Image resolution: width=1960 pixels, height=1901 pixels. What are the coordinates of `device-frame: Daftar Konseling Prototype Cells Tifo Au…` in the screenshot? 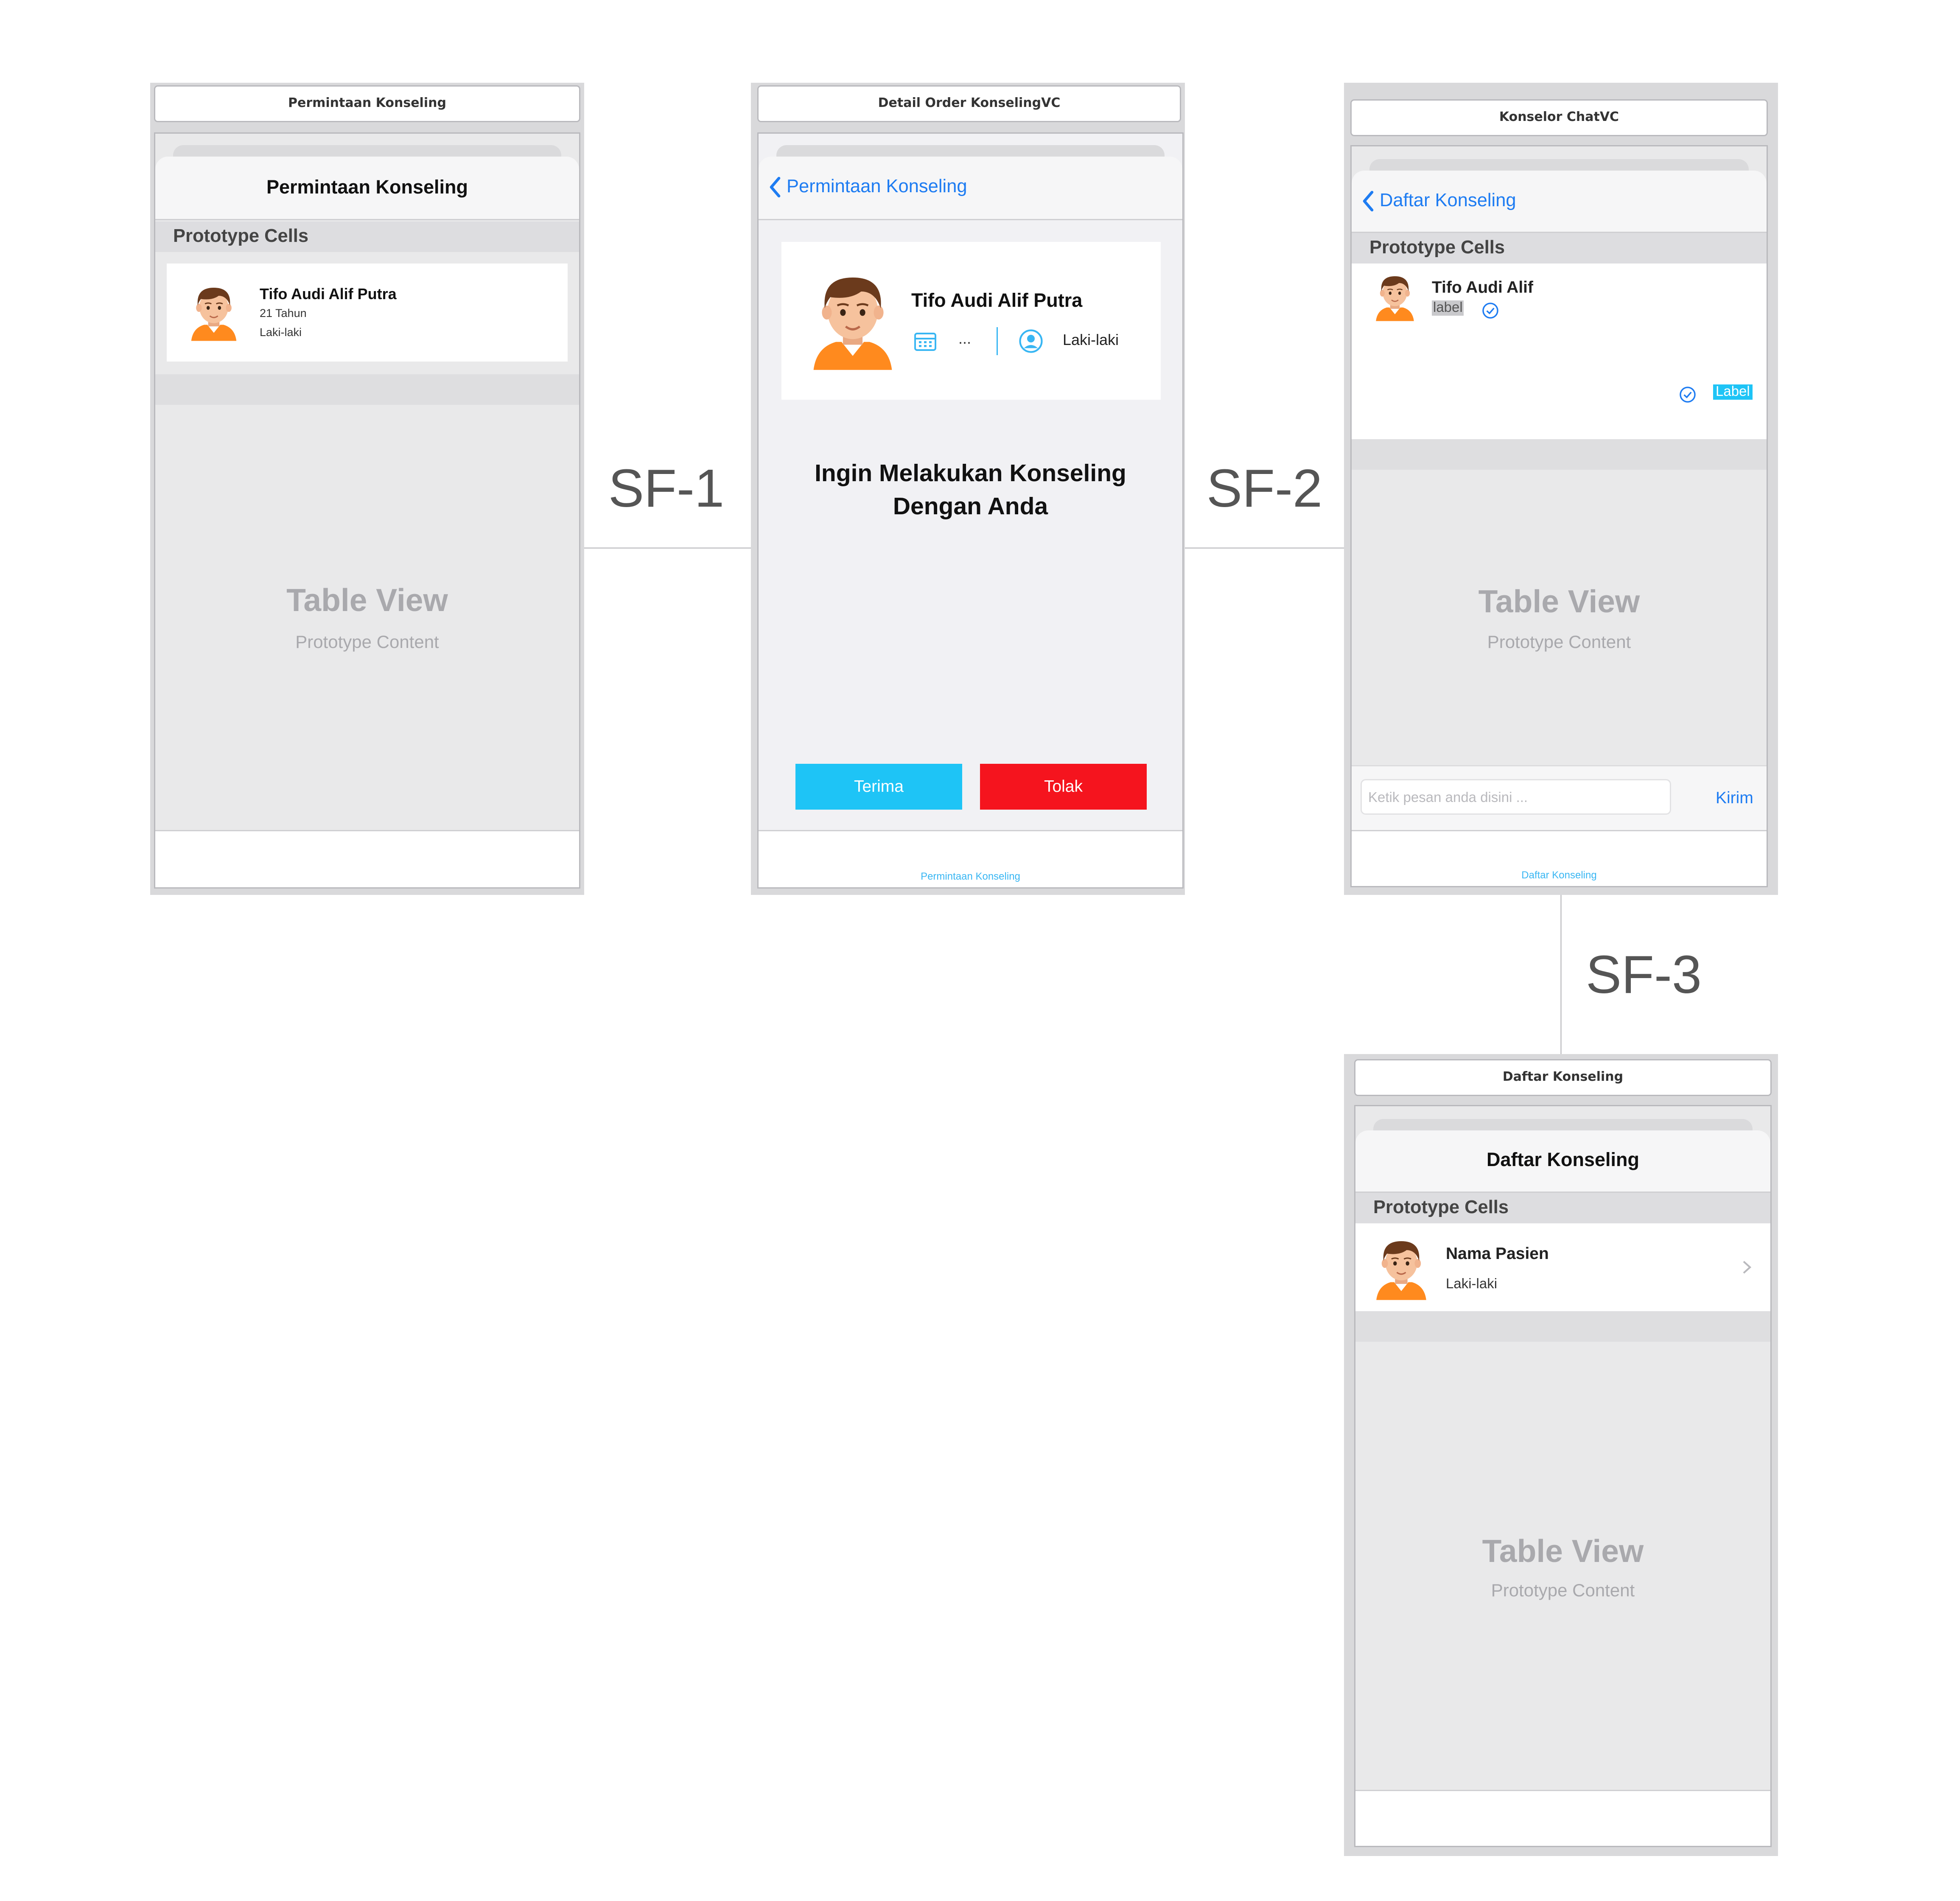 It's located at (1559, 516).